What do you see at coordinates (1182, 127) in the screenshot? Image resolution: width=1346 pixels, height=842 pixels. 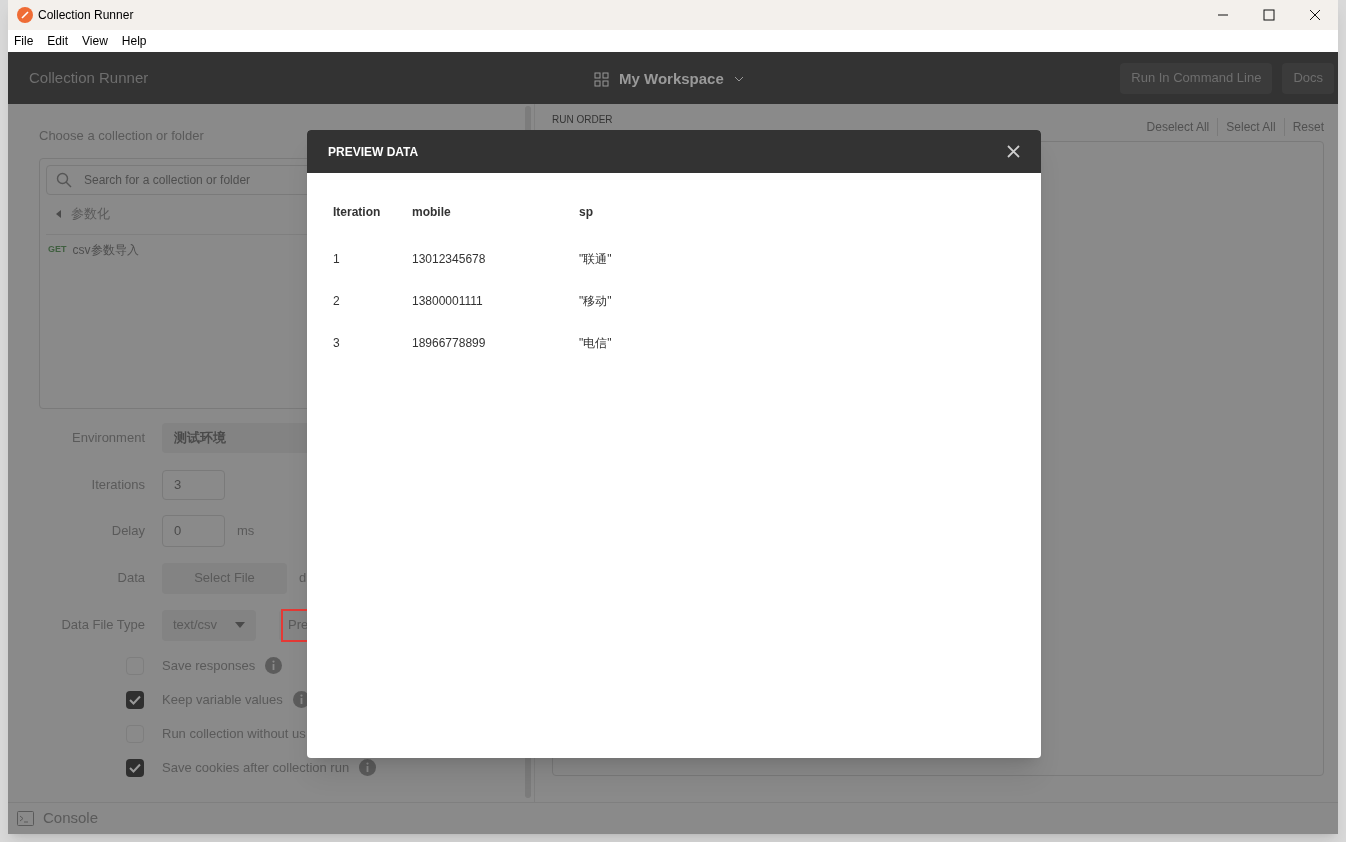 I see `run-order-action: Deselect All` at bounding box center [1182, 127].